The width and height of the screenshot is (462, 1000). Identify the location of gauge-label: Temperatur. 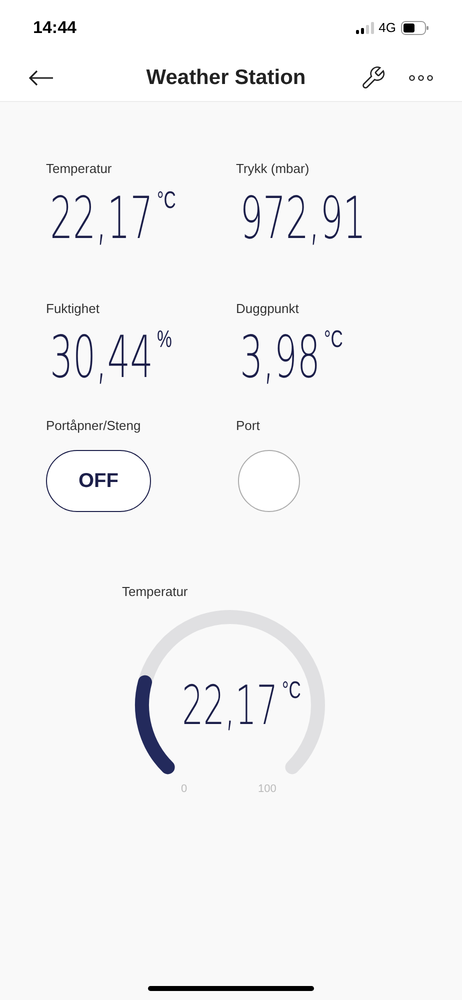
(155, 591).